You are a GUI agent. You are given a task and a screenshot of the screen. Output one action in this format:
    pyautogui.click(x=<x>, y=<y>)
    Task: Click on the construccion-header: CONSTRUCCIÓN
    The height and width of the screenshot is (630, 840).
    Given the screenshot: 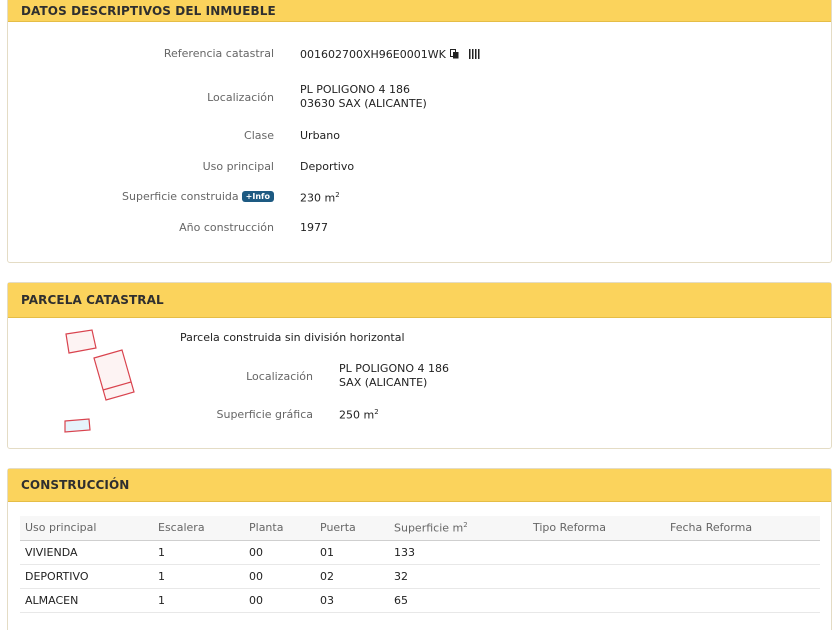 What is the action you would take?
    pyautogui.click(x=419, y=485)
    